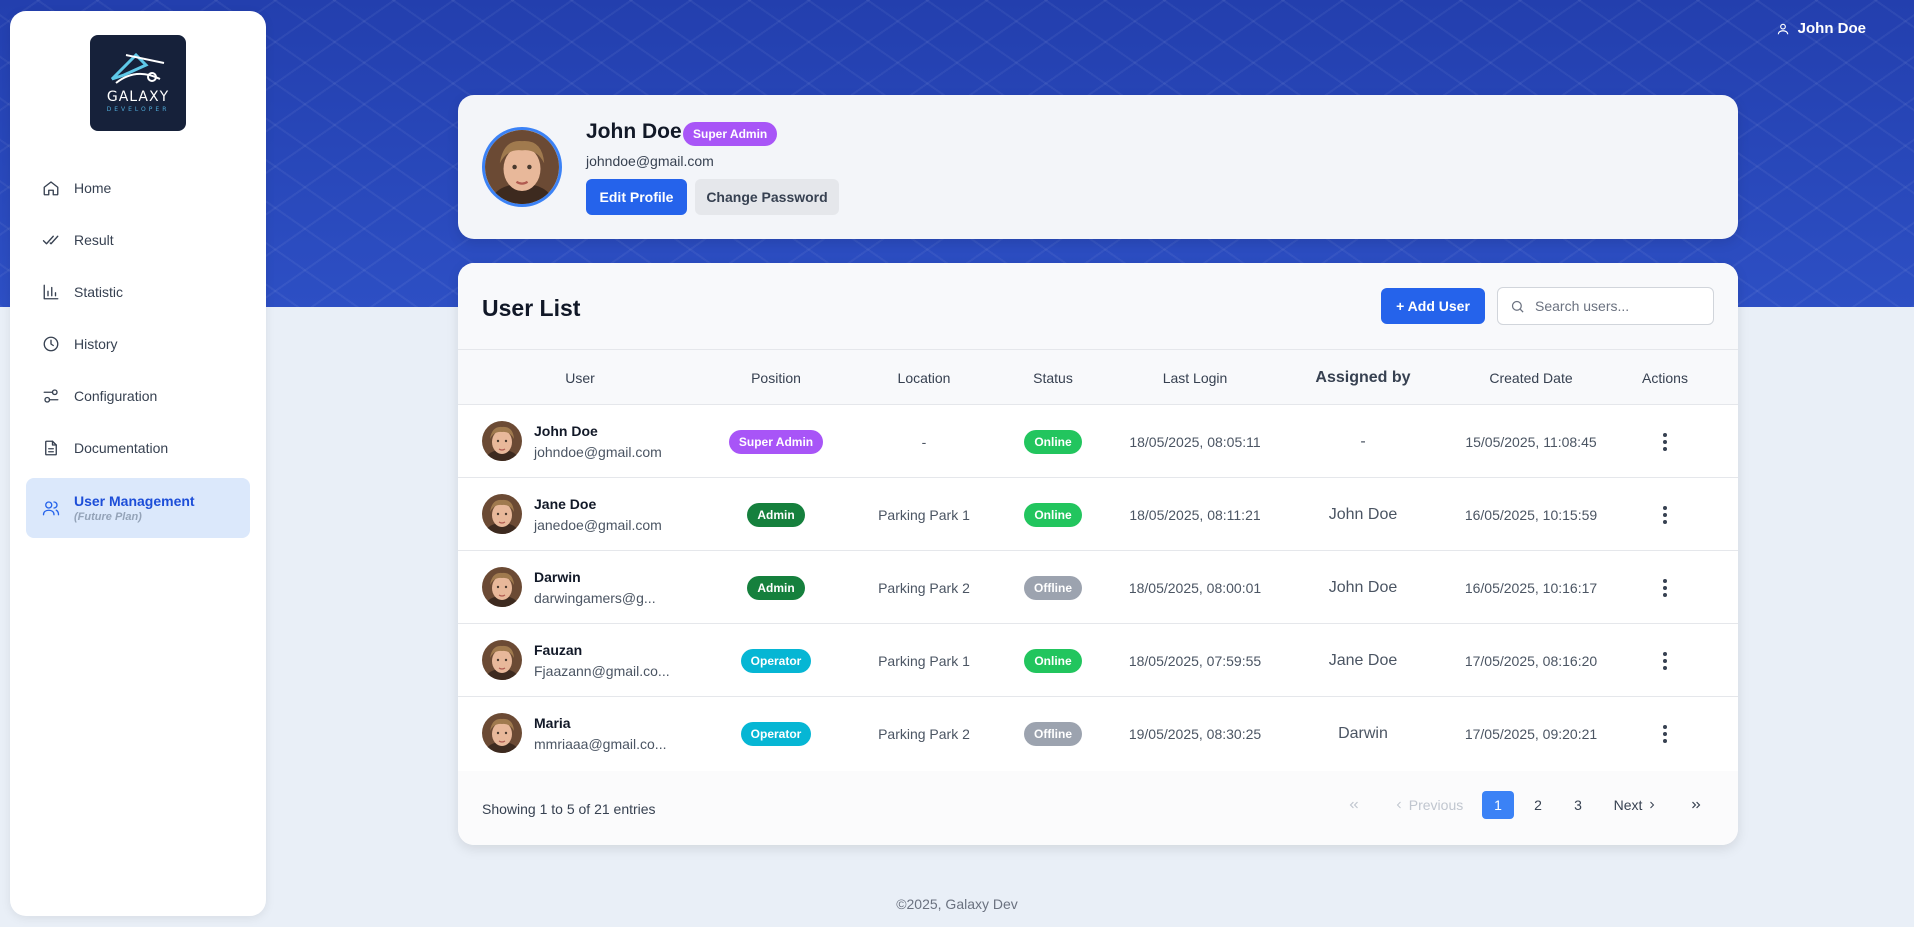 The width and height of the screenshot is (1914, 927). Describe the element at coordinates (634, 131) in the screenshot. I see `profile-name: John Doe` at that location.